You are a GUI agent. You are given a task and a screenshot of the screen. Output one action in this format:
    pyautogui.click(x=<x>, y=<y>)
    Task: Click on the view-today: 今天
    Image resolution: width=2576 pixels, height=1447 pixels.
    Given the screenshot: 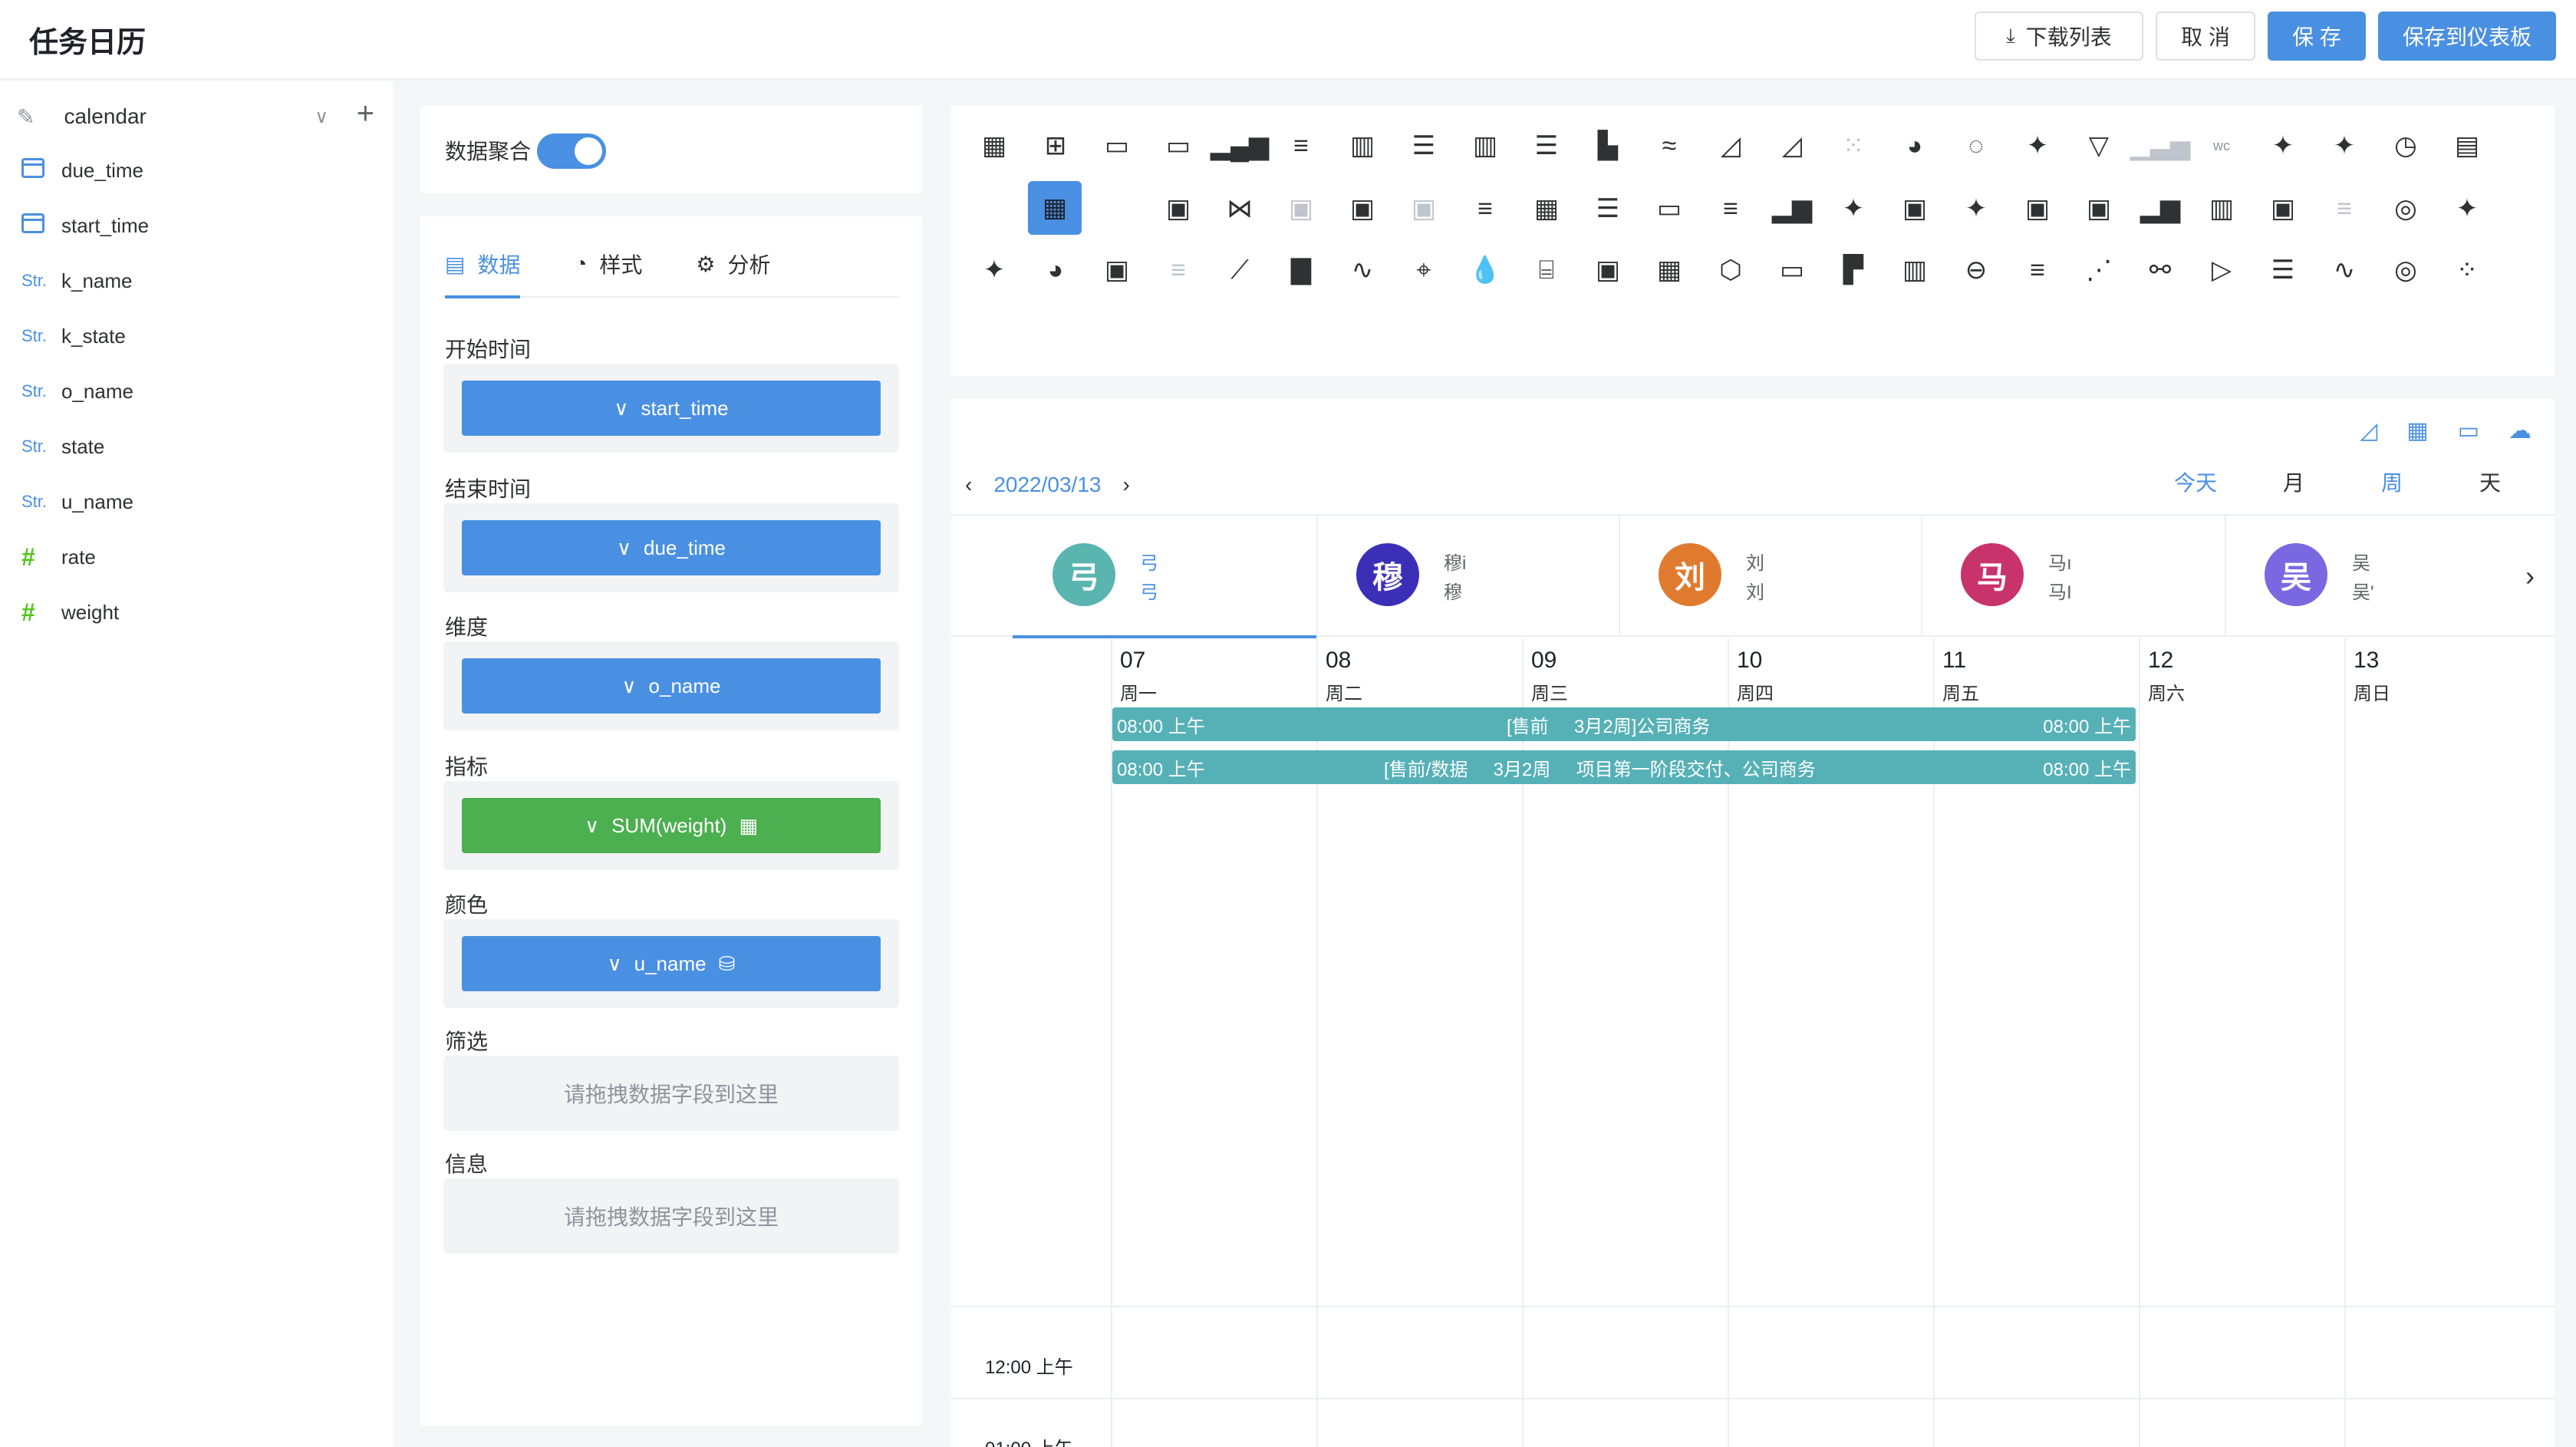 What is the action you would take?
    pyautogui.click(x=2195, y=481)
    